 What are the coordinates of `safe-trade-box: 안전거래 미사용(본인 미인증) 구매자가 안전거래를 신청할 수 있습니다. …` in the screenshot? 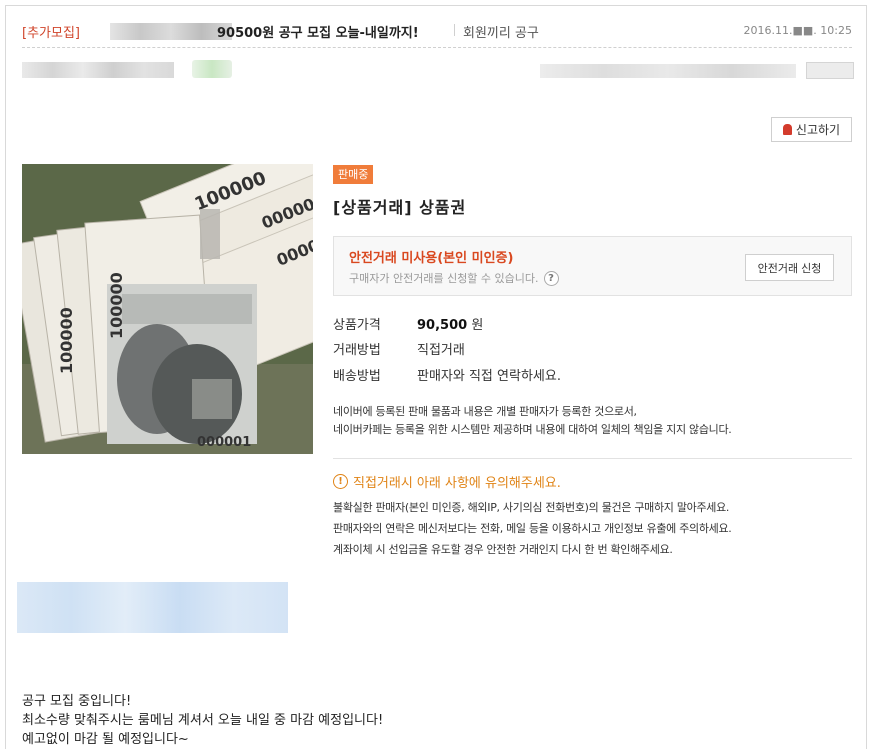 It's located at (592, 266).